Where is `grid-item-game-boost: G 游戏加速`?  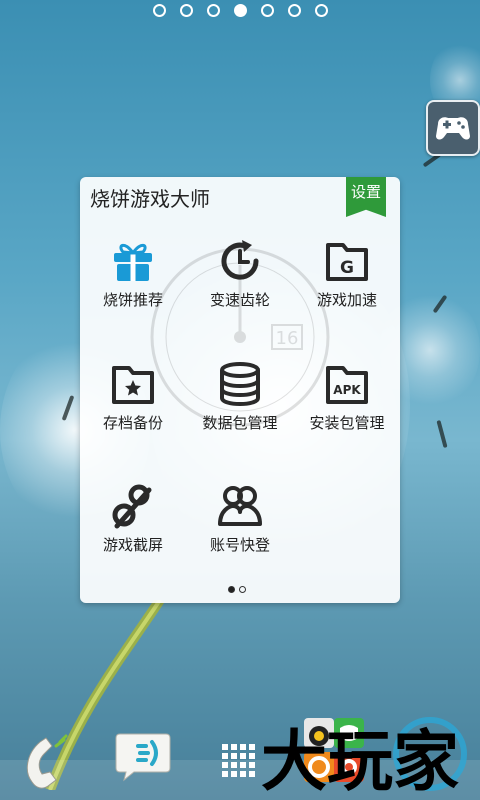
grid-item-game-boost: G 游戏加速 is located at coordinates (347, 273).